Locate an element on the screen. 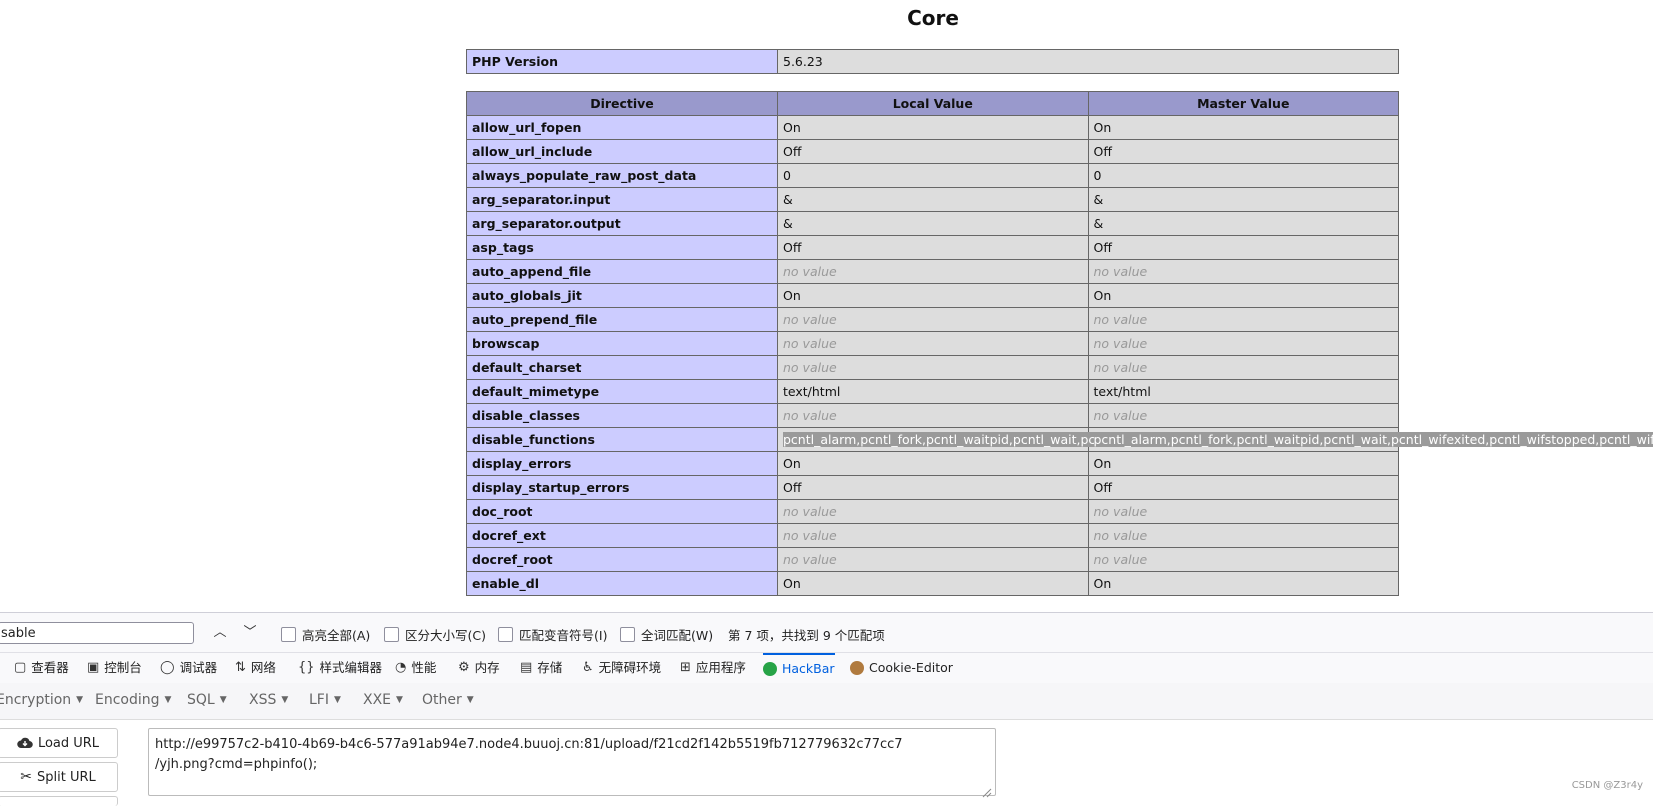 This screenshot has height=806, width=1653. execute-button is located at coordinates (59, 801).